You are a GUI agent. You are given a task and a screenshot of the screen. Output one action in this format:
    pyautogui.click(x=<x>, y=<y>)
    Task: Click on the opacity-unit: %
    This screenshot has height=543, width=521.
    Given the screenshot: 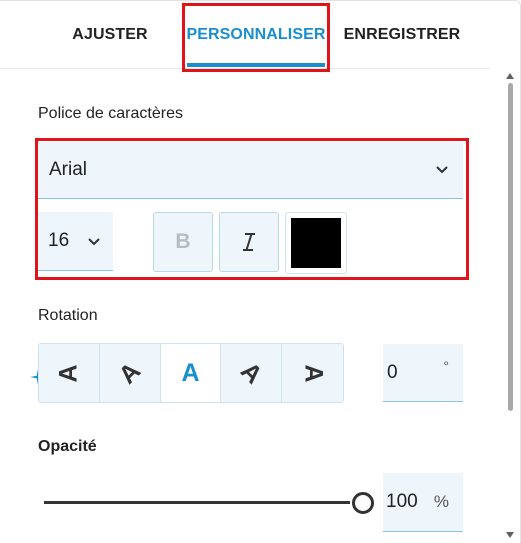 What is the action you would take?
    pyautogui.click(x=441, y=501)
    